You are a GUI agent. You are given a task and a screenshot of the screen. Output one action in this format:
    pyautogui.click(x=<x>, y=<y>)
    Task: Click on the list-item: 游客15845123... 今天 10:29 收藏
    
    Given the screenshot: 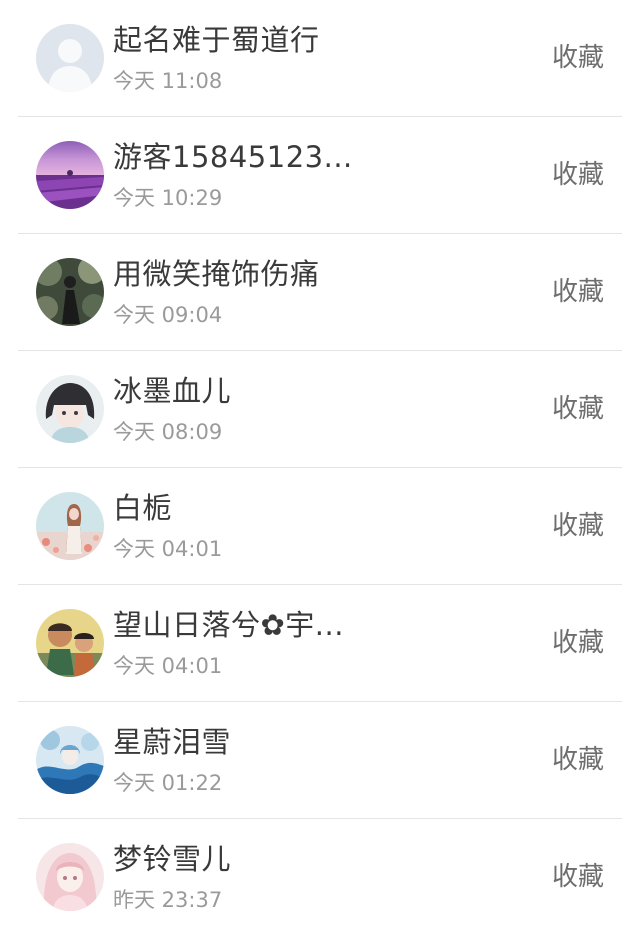 What is the action you would take?
    pyautogui.click(x=320, y=175)
    